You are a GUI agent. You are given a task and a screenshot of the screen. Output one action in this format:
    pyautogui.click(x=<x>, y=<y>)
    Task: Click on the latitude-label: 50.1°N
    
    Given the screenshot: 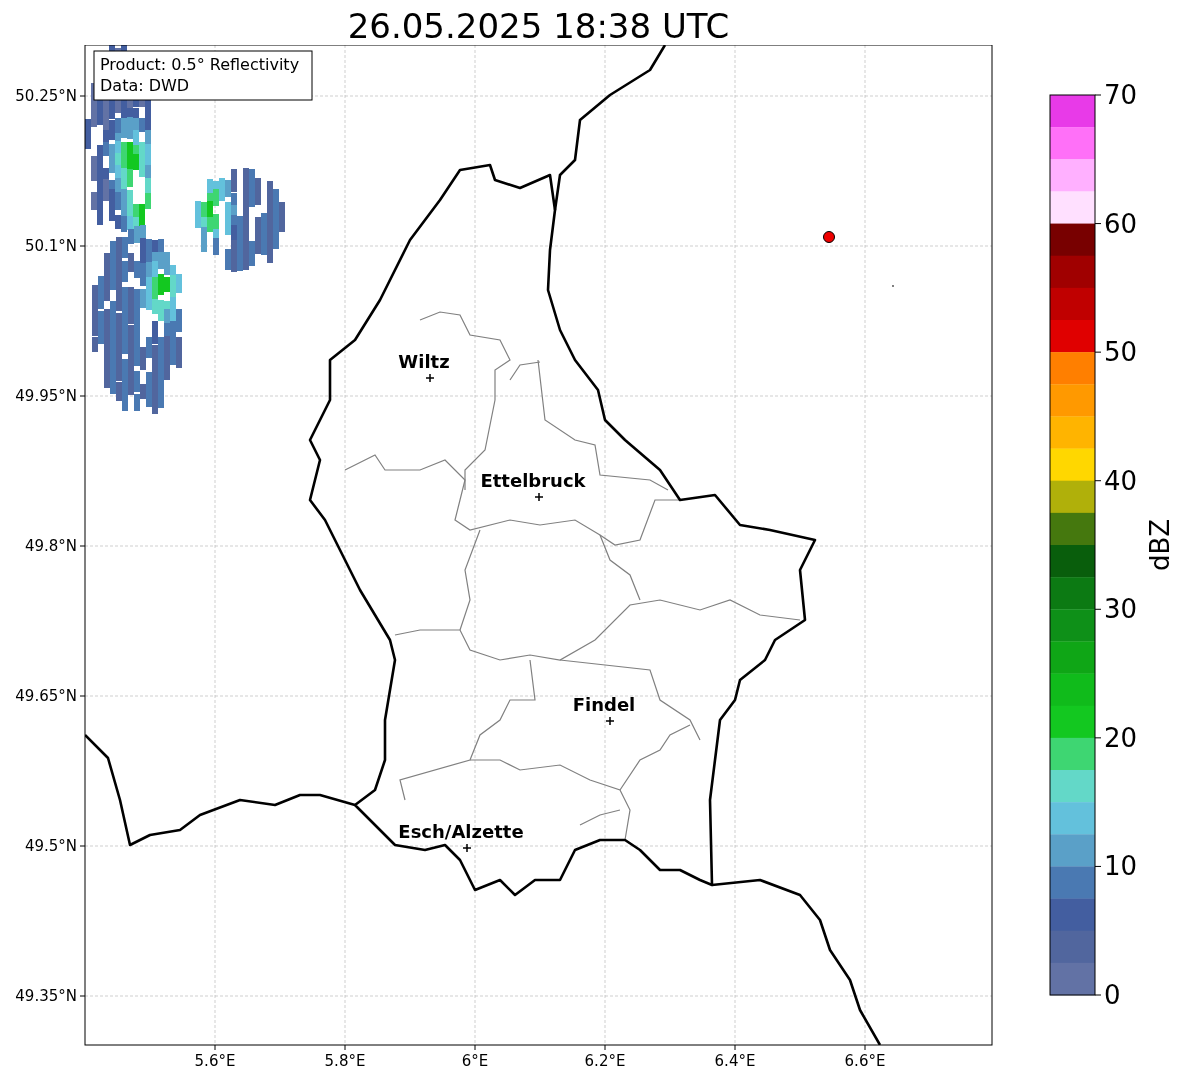 What is the action you would take?
    pyautogui.click(x=50, y=246)
    